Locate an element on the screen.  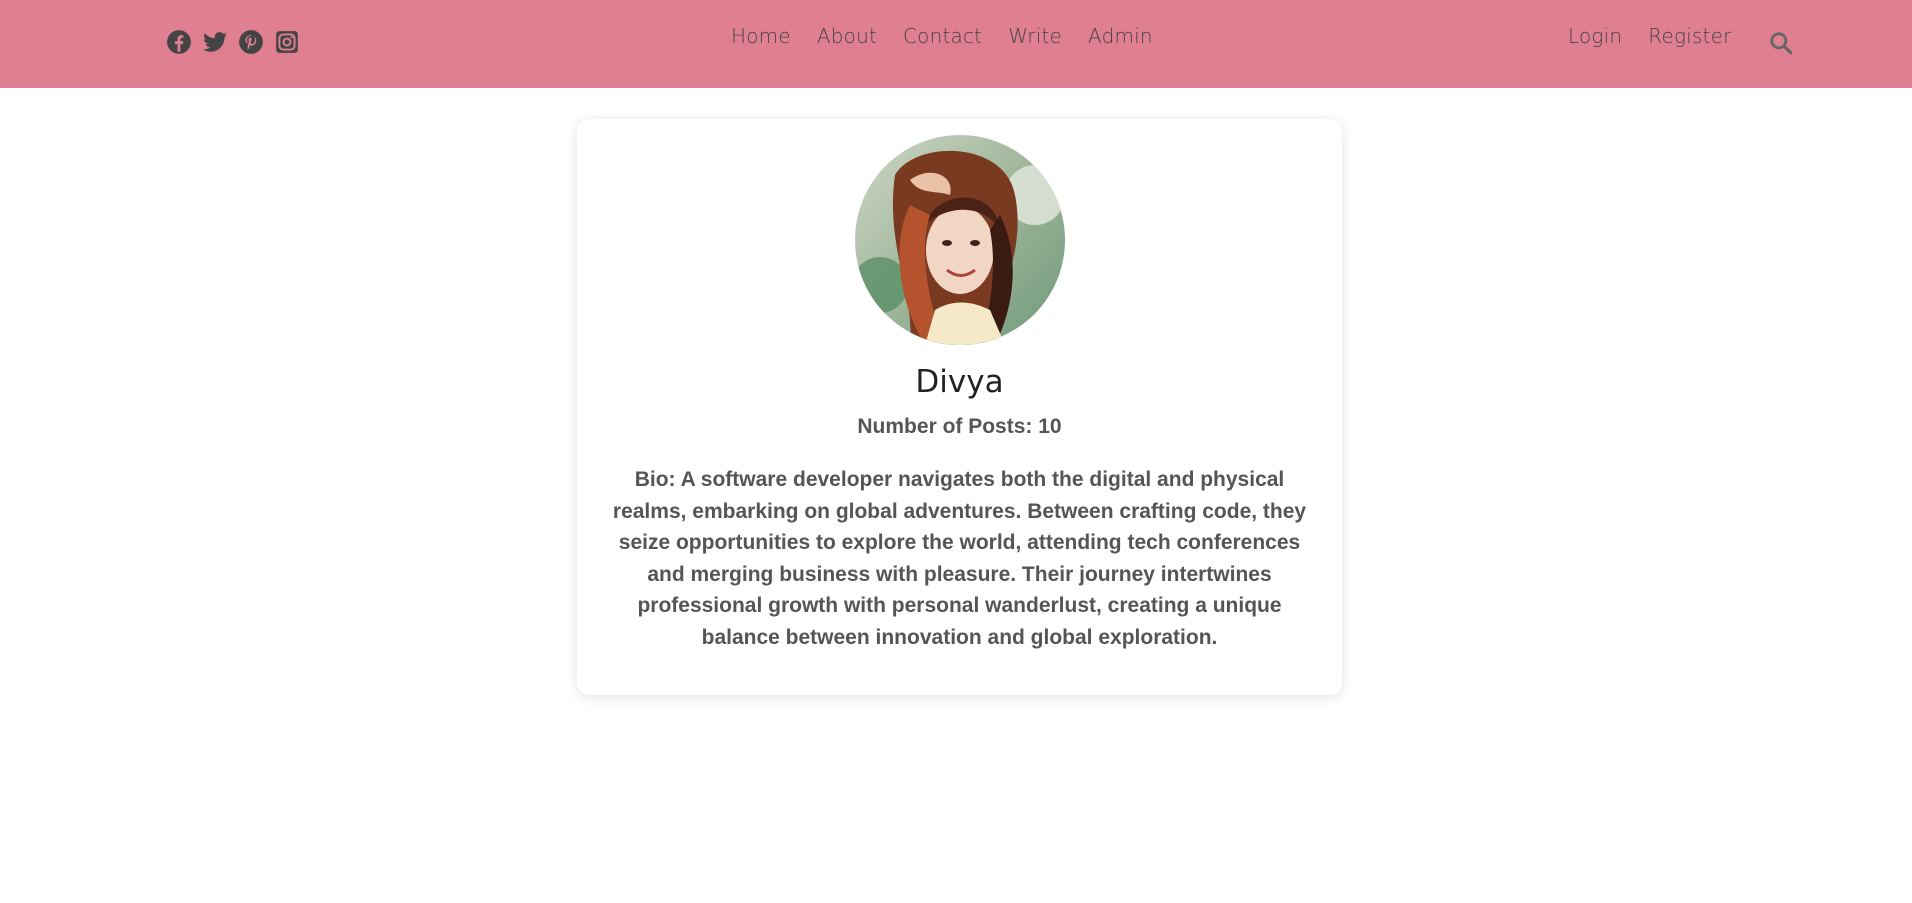
login-link: Login is located at coordinates (1595, 36).